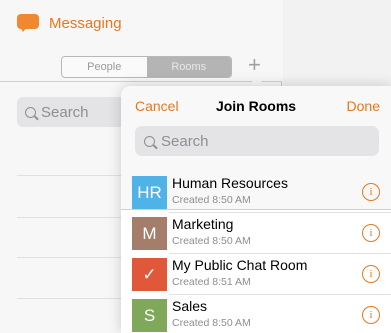 The height and width of the screenshot is (333, 391). What do you see at coordinates (256, 233) in the screenshot?
I see `room-row-marketing: M Marketing Created 8:50 AM i` at bounding box center [256, 233].